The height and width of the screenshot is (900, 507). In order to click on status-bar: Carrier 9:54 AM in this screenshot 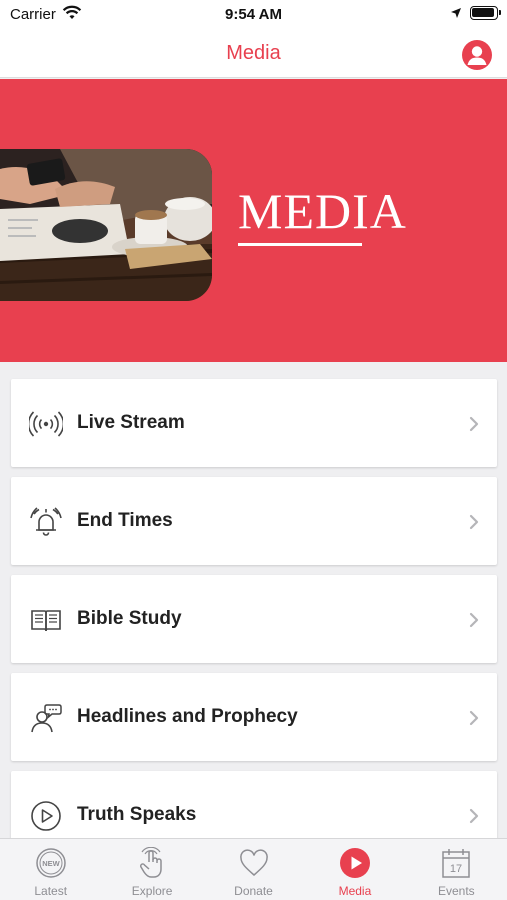, I will do `click(253, 15)`.